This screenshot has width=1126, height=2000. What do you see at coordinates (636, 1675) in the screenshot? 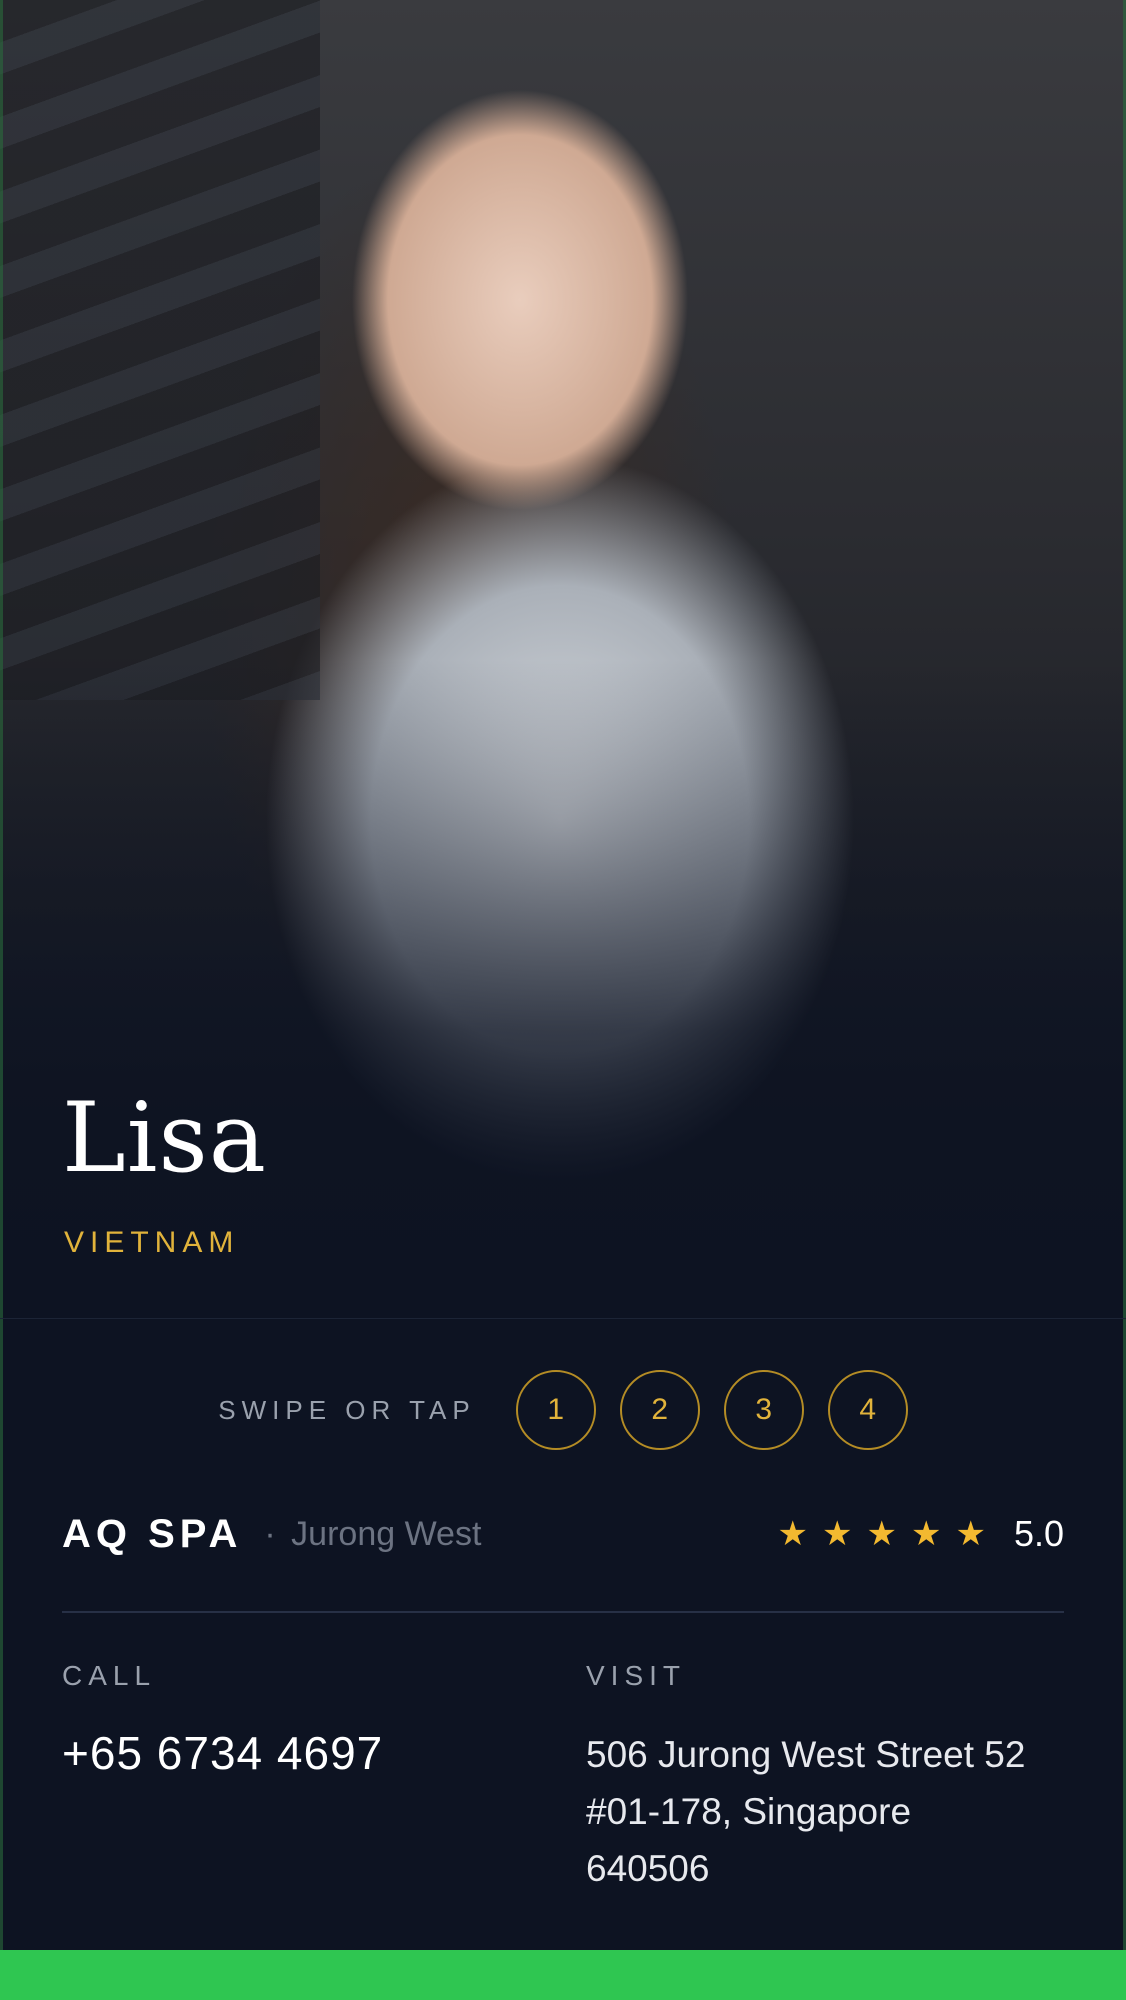
I see `visit-label: VISIT` at bounding box center [636, 1675].